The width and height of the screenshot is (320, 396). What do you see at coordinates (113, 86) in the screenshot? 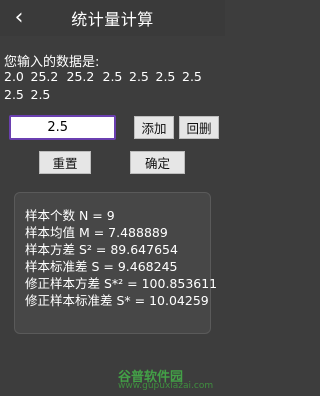
I see `entered-values-list: 2.0 25.2 25.2 2.5 2.5 2.5 2.5 2.5 2.5` at bounding box center [113, 86].